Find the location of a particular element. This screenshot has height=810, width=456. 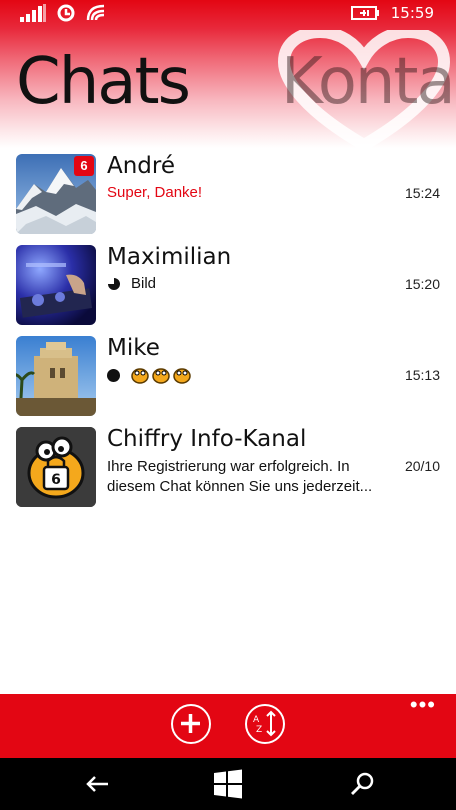

chat-item-maximilian: Maximilian Bild 15:20 is located at coordinates (228, 288).